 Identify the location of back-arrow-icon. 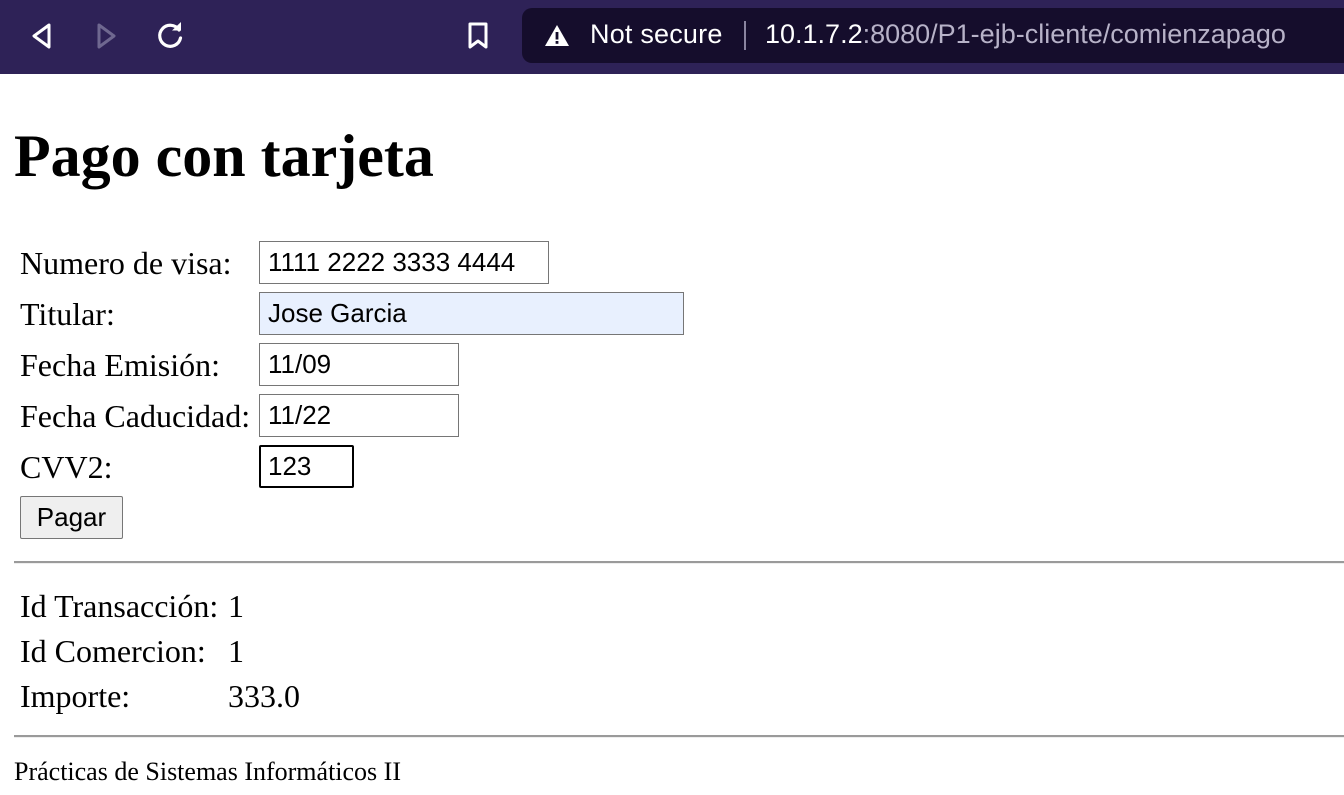
(41, 36).